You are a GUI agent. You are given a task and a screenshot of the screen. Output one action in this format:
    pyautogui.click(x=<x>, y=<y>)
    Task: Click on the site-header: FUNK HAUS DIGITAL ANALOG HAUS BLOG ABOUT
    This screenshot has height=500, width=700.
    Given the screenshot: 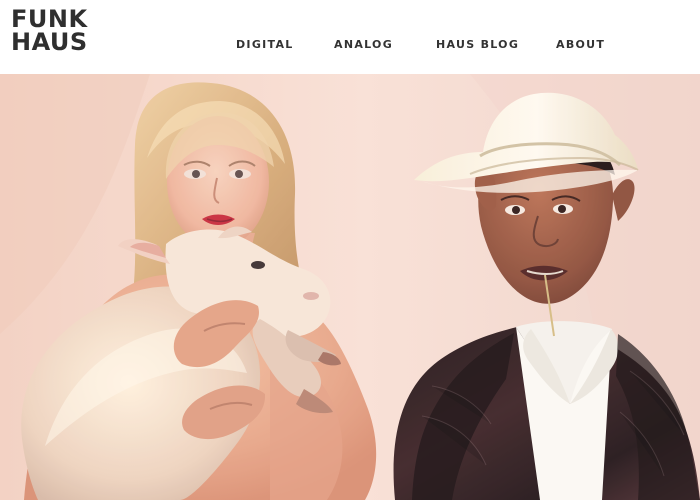 What is the action you would take?
    pyautogui.click(x=350, y=37)
    